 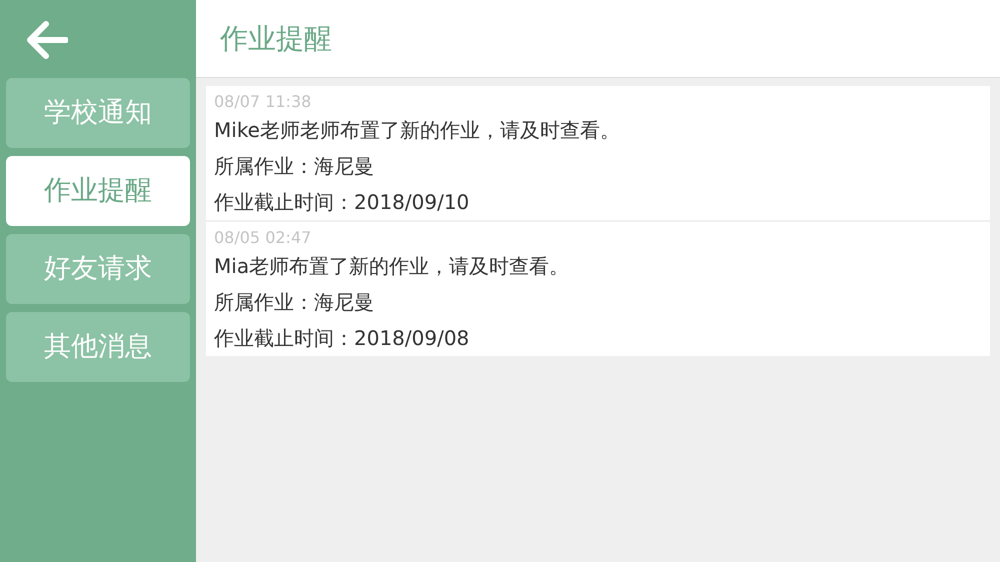 What do you see at coordinates (98, 113) in the screenshot?
I see `sidebar-tab: 学校通知` at bounding box center [98, 113].